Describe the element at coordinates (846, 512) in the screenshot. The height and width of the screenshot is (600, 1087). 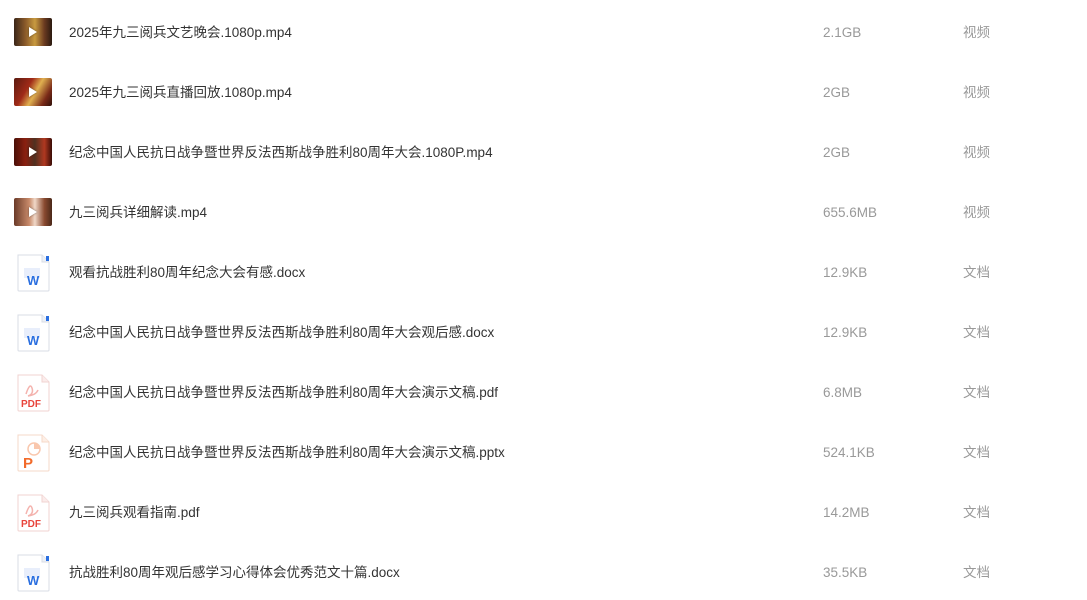
I see `file-size: 14.2MB` at that location.